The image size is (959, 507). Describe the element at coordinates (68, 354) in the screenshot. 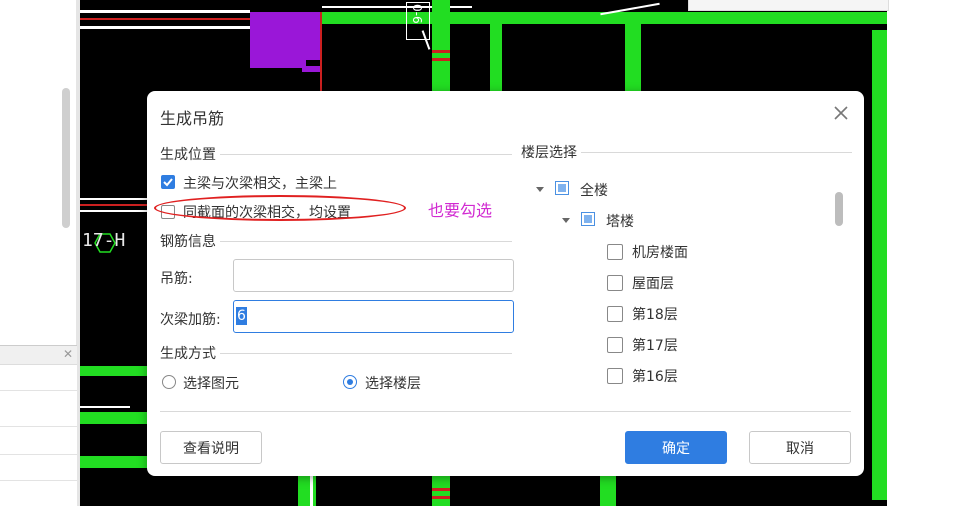

I see `close-icon: ✕` at that location.